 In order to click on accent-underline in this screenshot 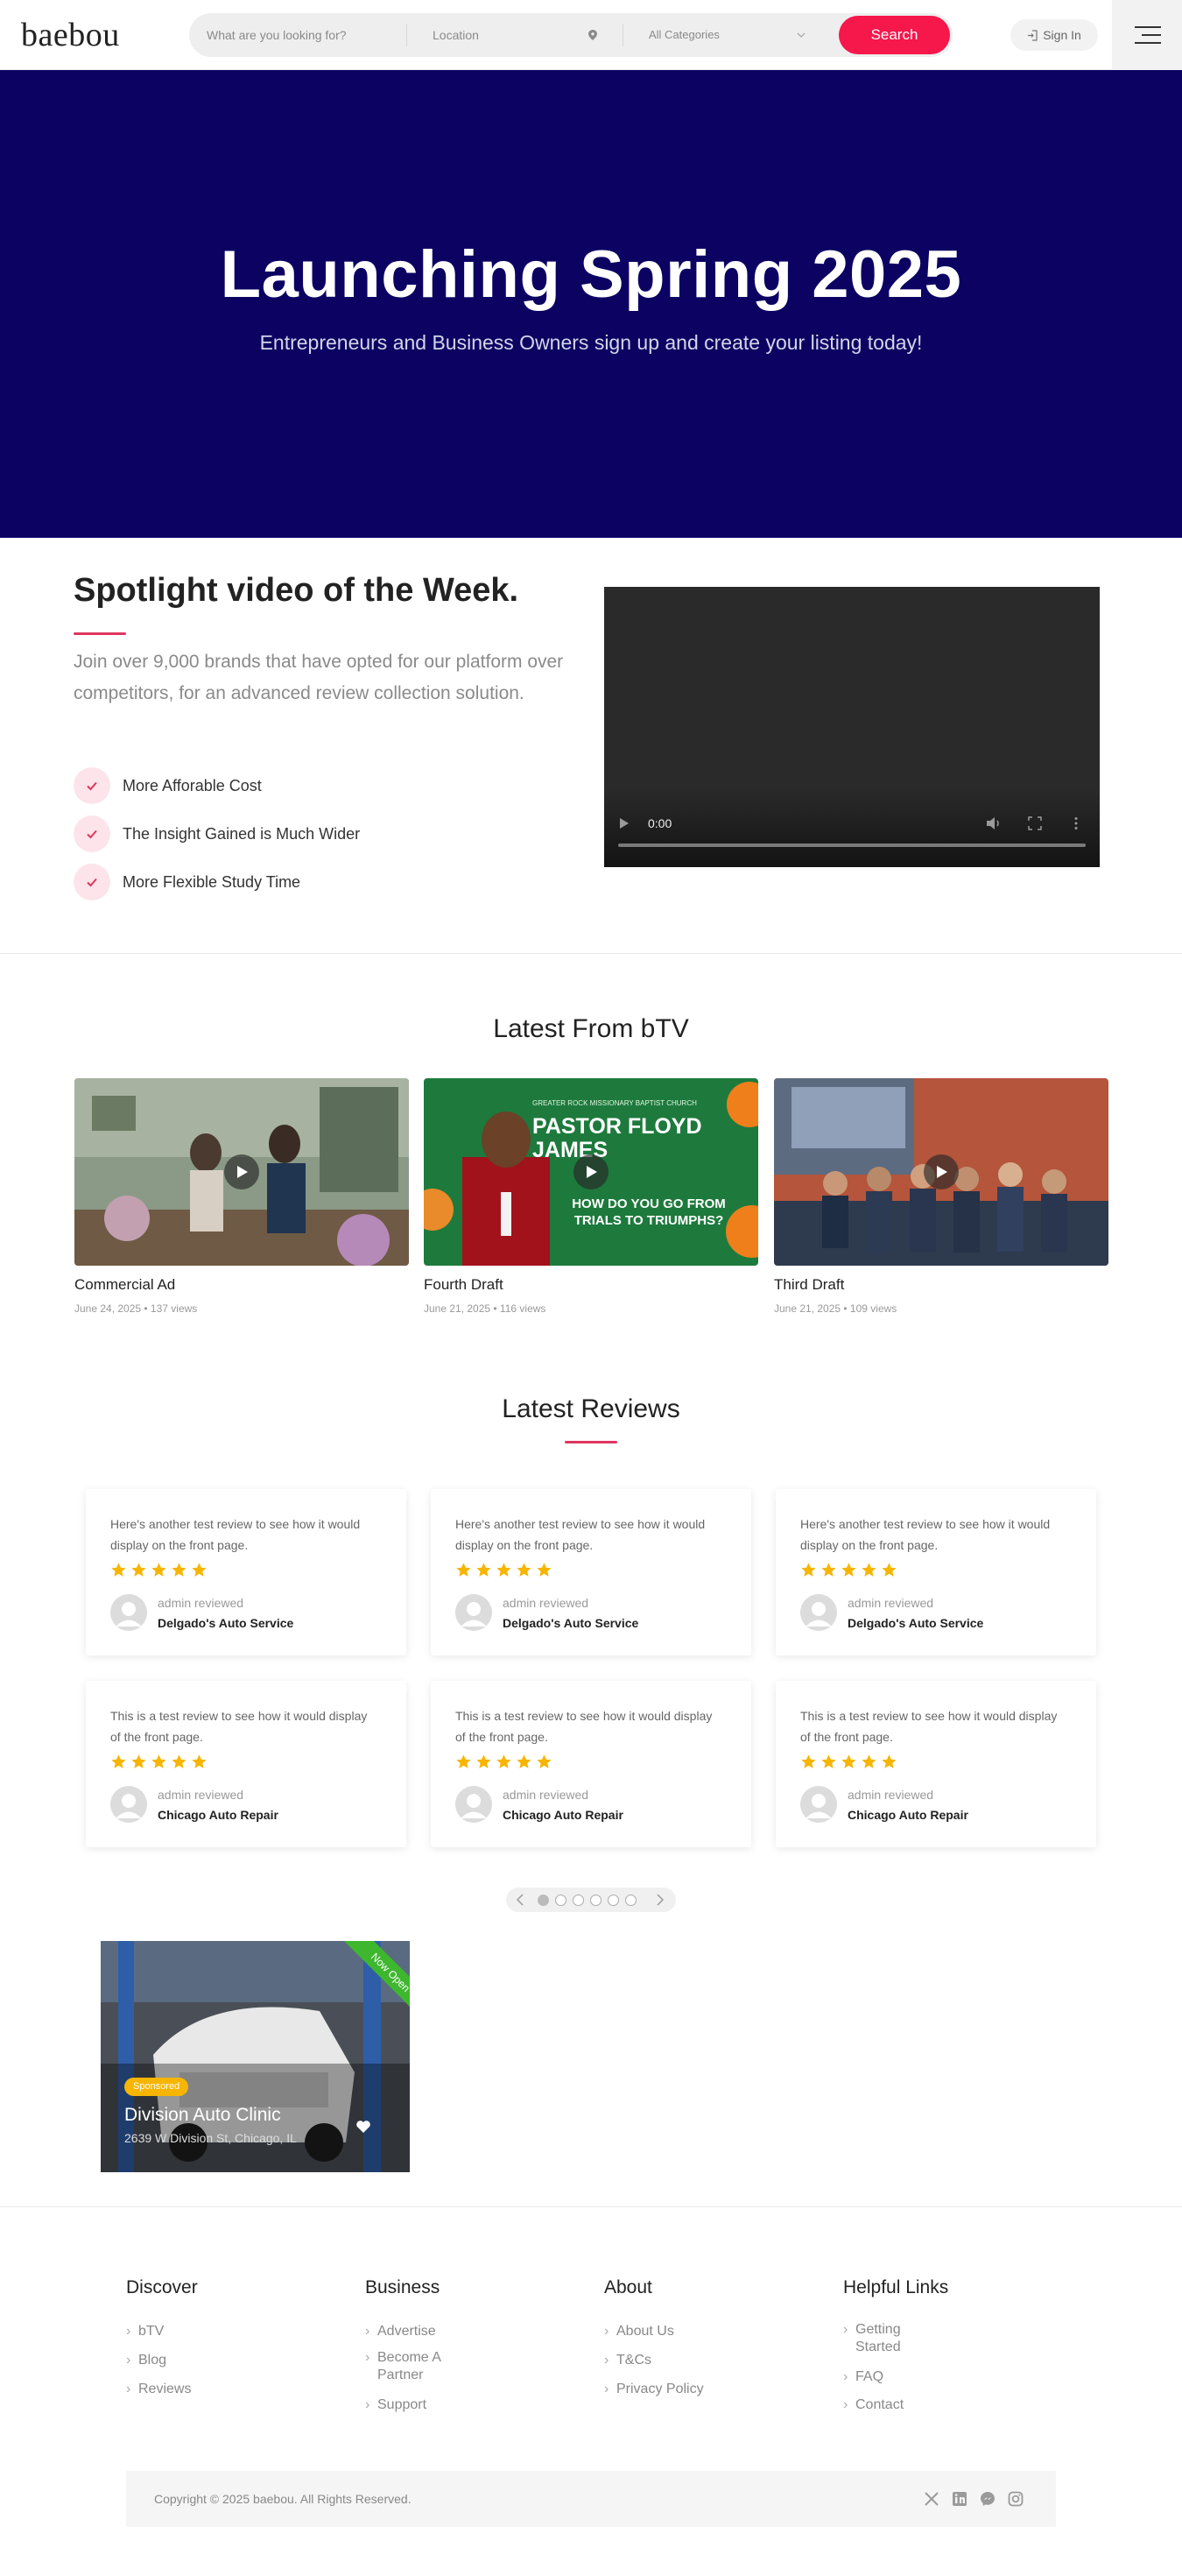, I will do `click(591, 1442)`.